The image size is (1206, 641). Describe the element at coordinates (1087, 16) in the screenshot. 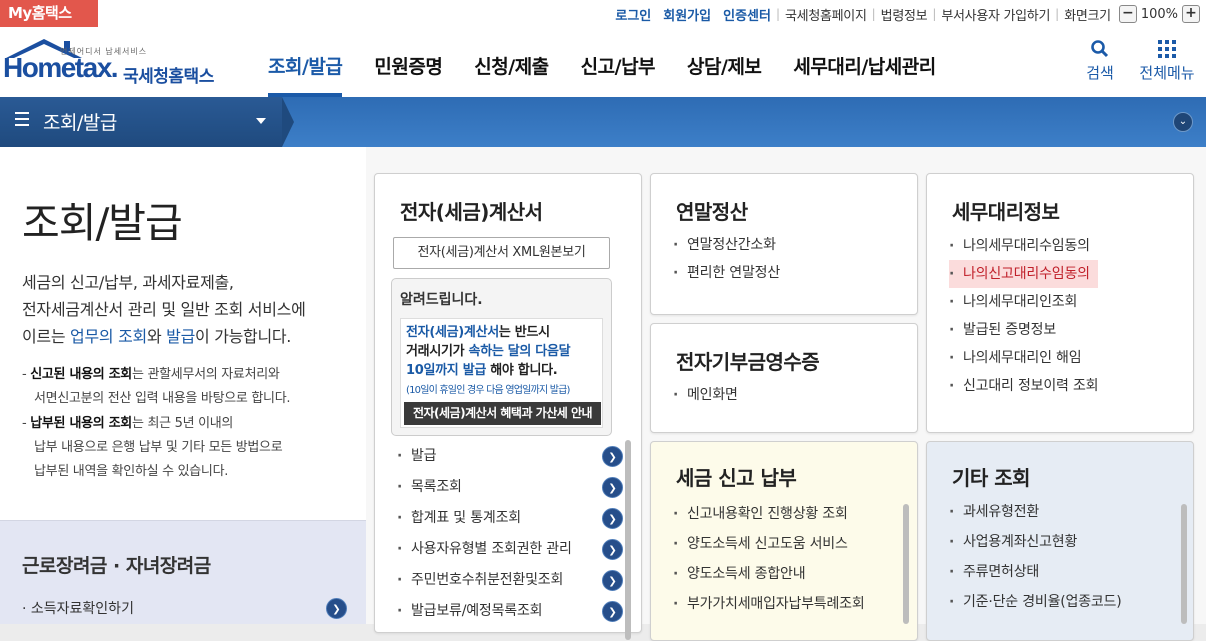

I see `screen-size-label: 화면크기` at that location.